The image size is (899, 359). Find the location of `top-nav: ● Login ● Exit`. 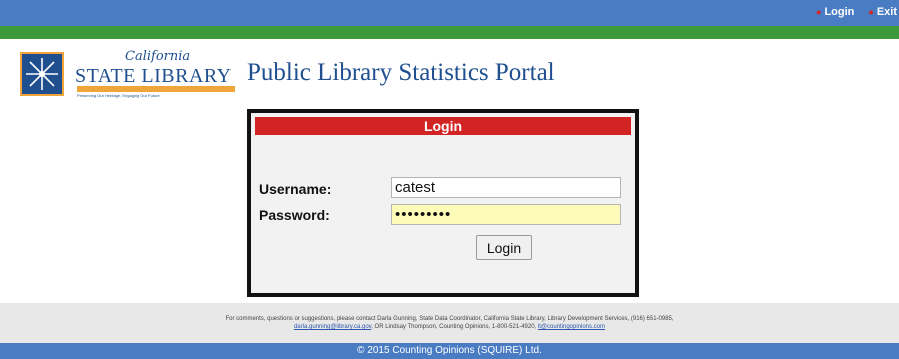

top-nav: ● Login ● Exit is located at coordinates (857, 12).